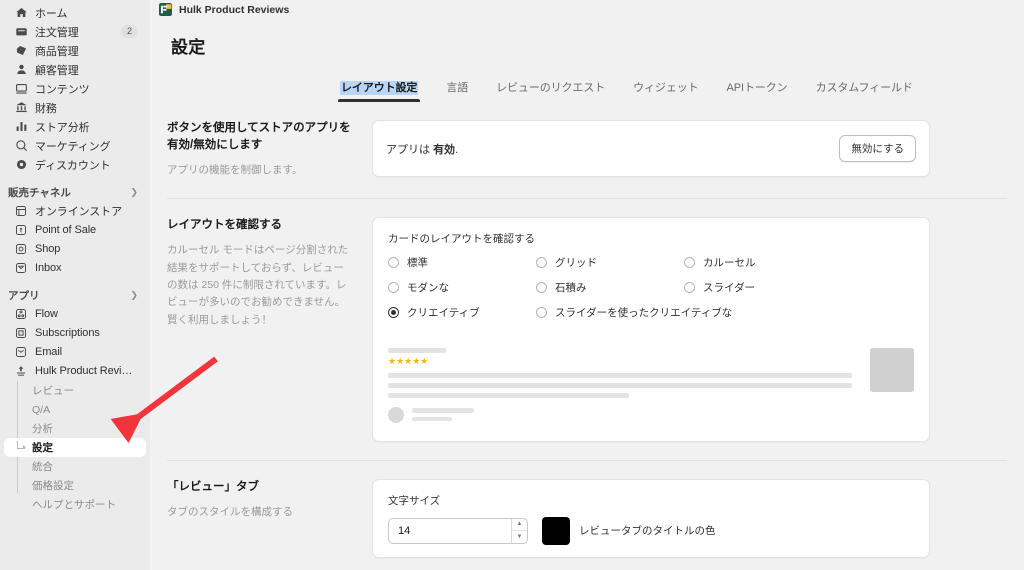 The width and height of the screenshot is (1024, 570). What do you see at coordinates (49, 351) in the screenshot?
I see `sidebar-item-label: Email` at bounding box center [49, 351].